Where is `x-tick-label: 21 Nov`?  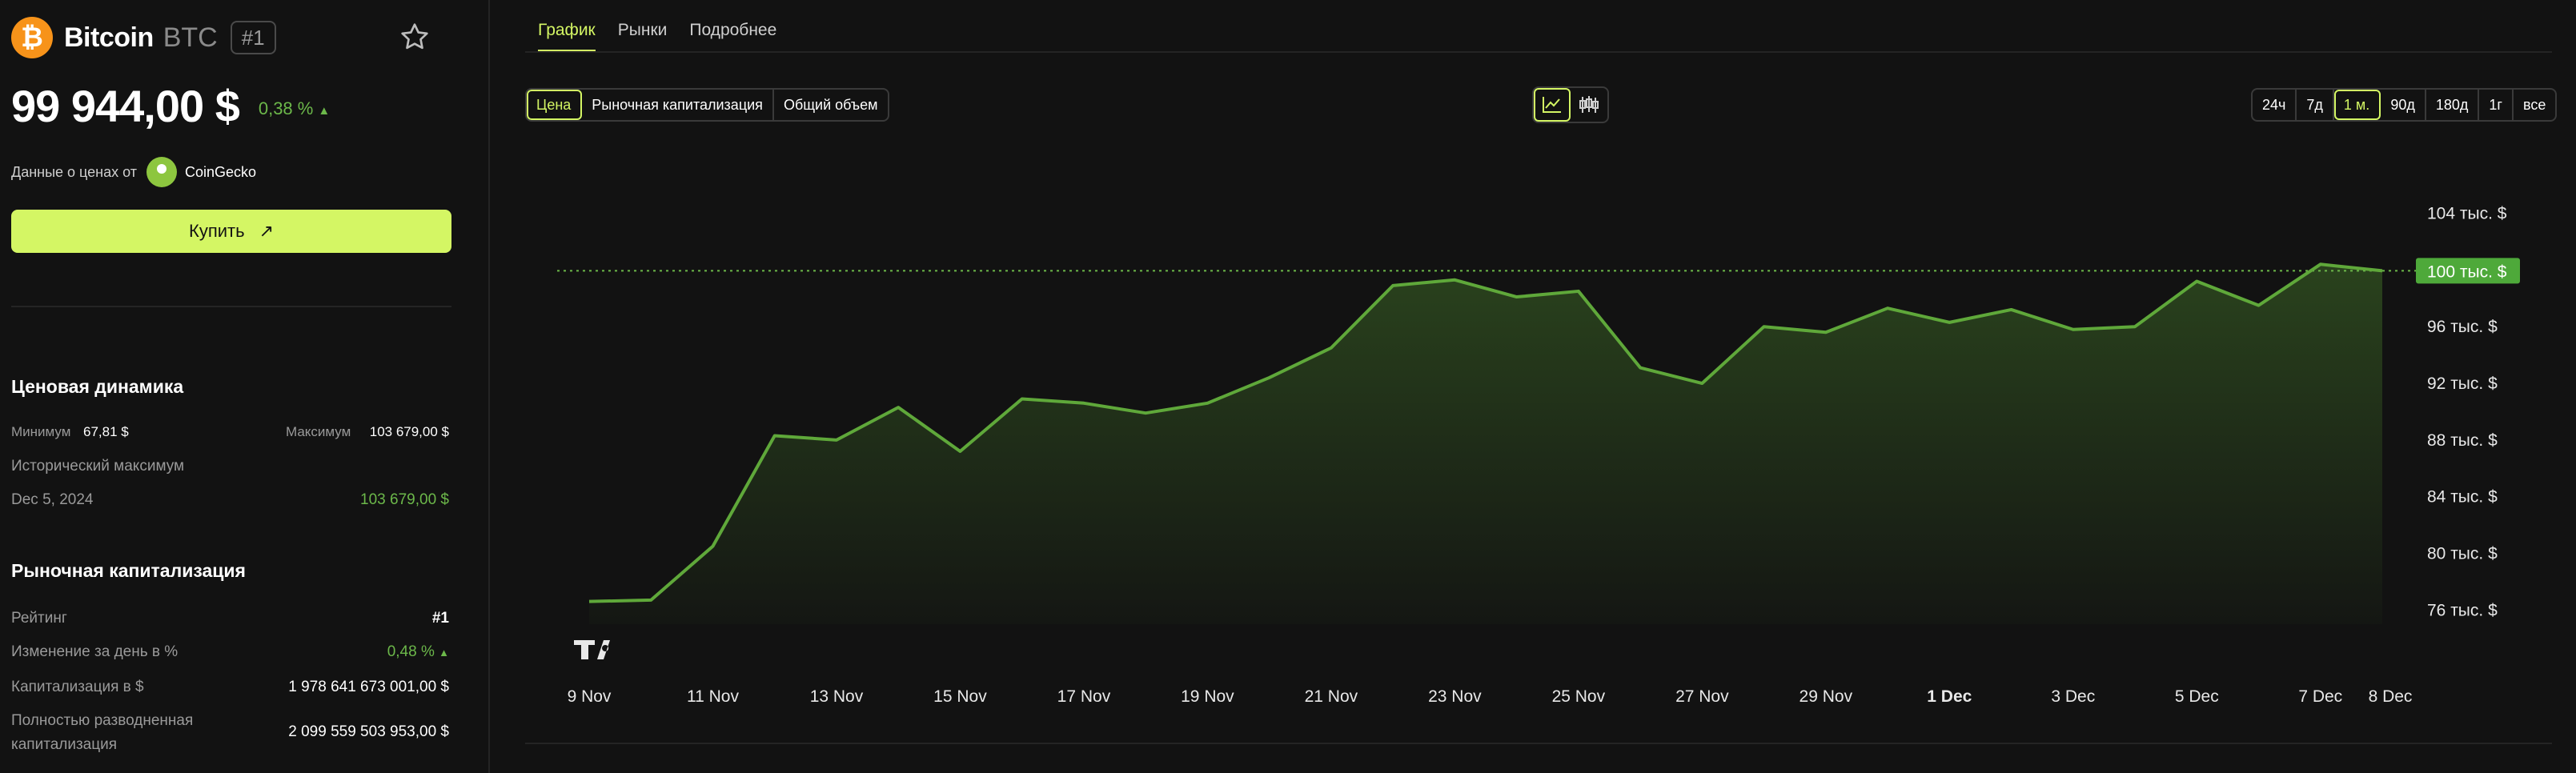
x-tick-label: 21 Nov is located at coordinates (1332, 696).